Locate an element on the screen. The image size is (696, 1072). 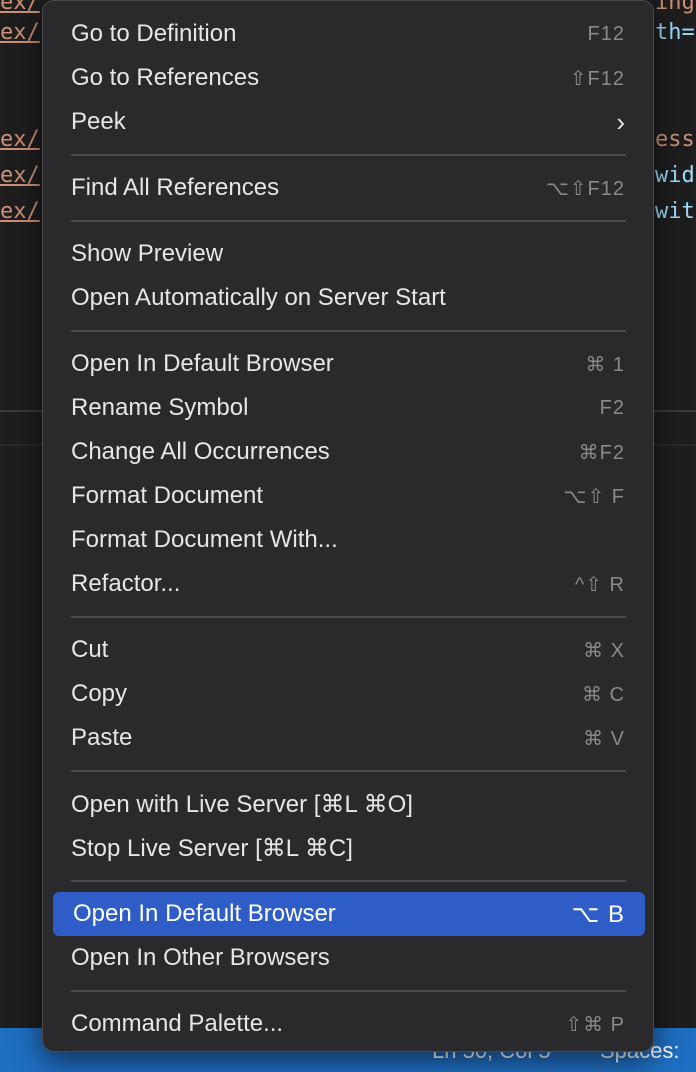
menu-item-label: Format Document is located at coordinates (167, 495).